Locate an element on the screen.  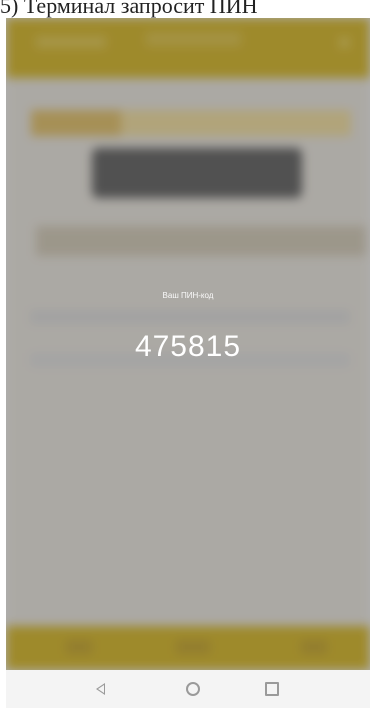
home-button is located at coordinates (193, 689).